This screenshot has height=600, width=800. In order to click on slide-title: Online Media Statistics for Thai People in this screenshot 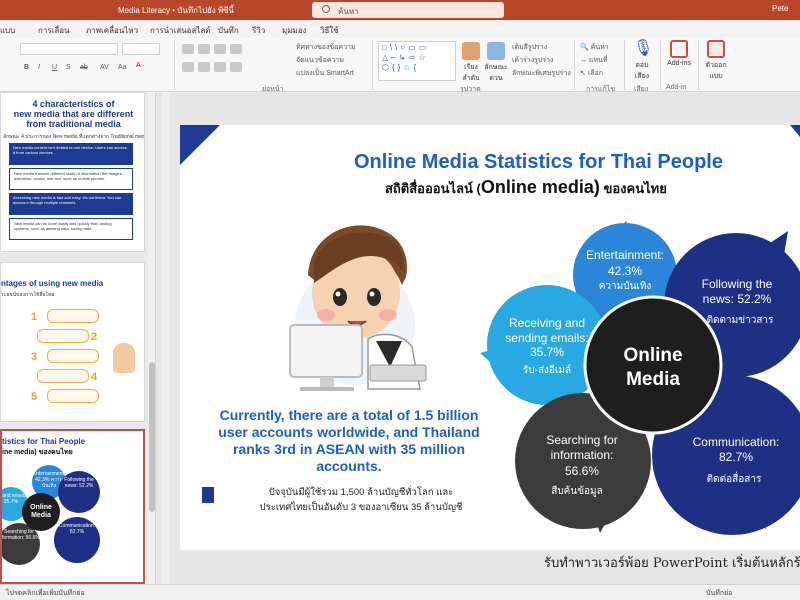, I will do `click(538, 162)`.